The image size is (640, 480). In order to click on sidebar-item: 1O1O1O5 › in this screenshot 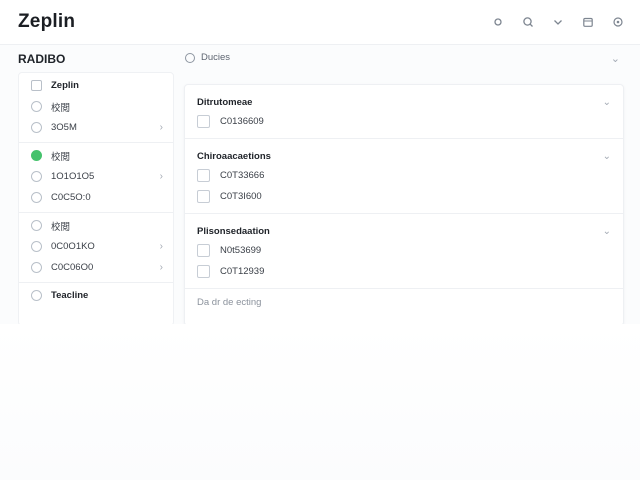, I will do `click(96, 176)`.